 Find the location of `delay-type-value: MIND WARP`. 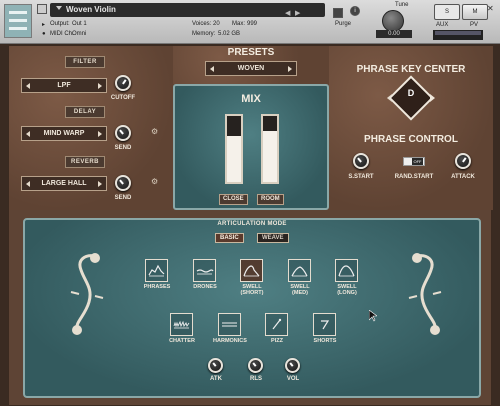

delay-type-value: MIND WARP is located at coordinates (64, 133).